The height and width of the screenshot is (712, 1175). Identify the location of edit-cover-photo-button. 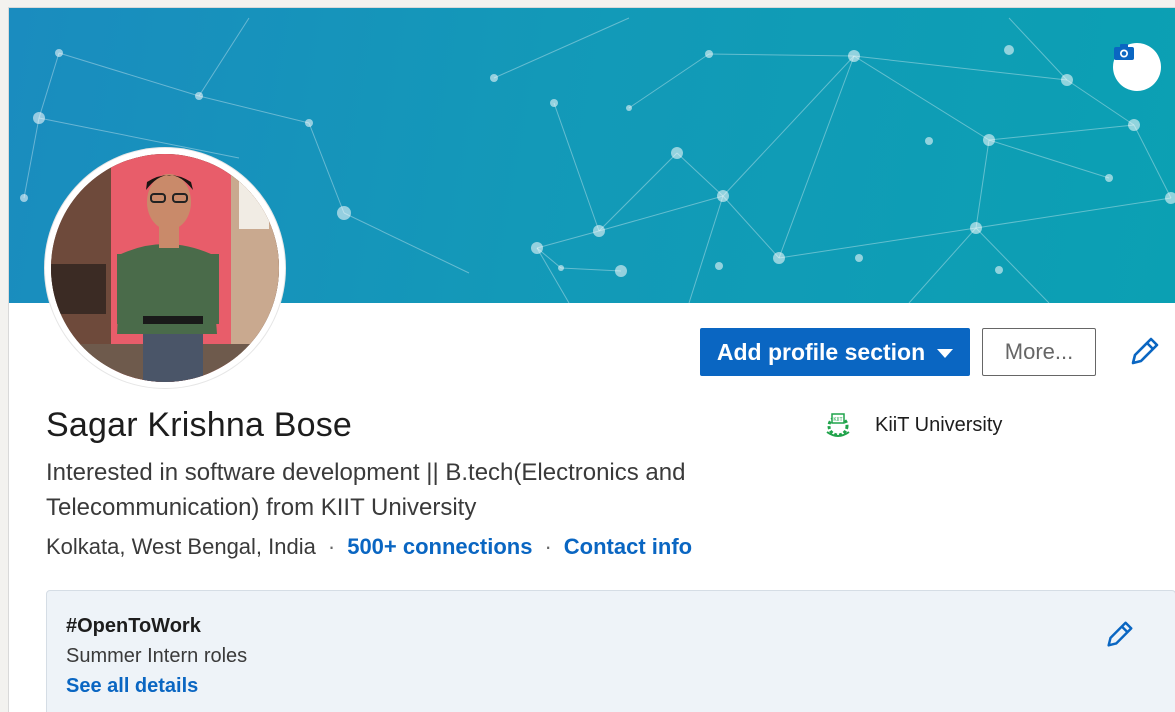
(1137, 67).